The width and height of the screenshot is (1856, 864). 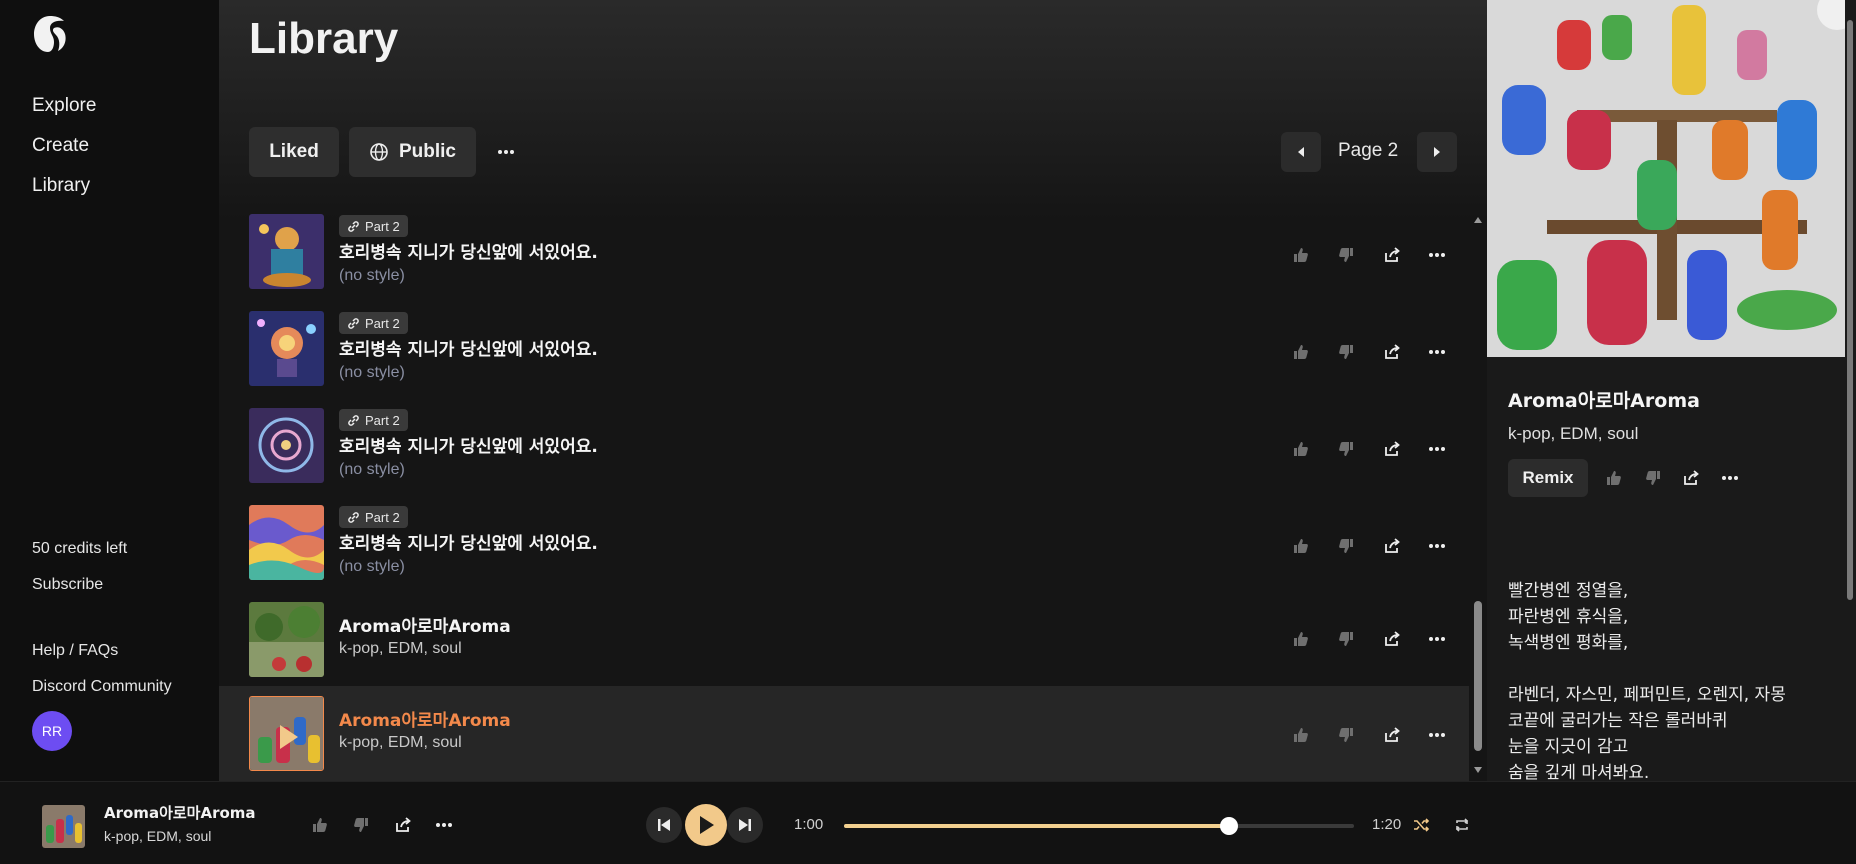 What do you see at coordinates (372, 566) in the screenshot?
I see `song-style: (no style)` at bounding box center [372, 566].